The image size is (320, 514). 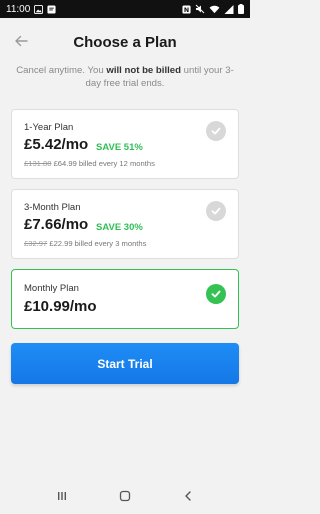 I want to click on system-nav-bar, so click(x=125, y=496).